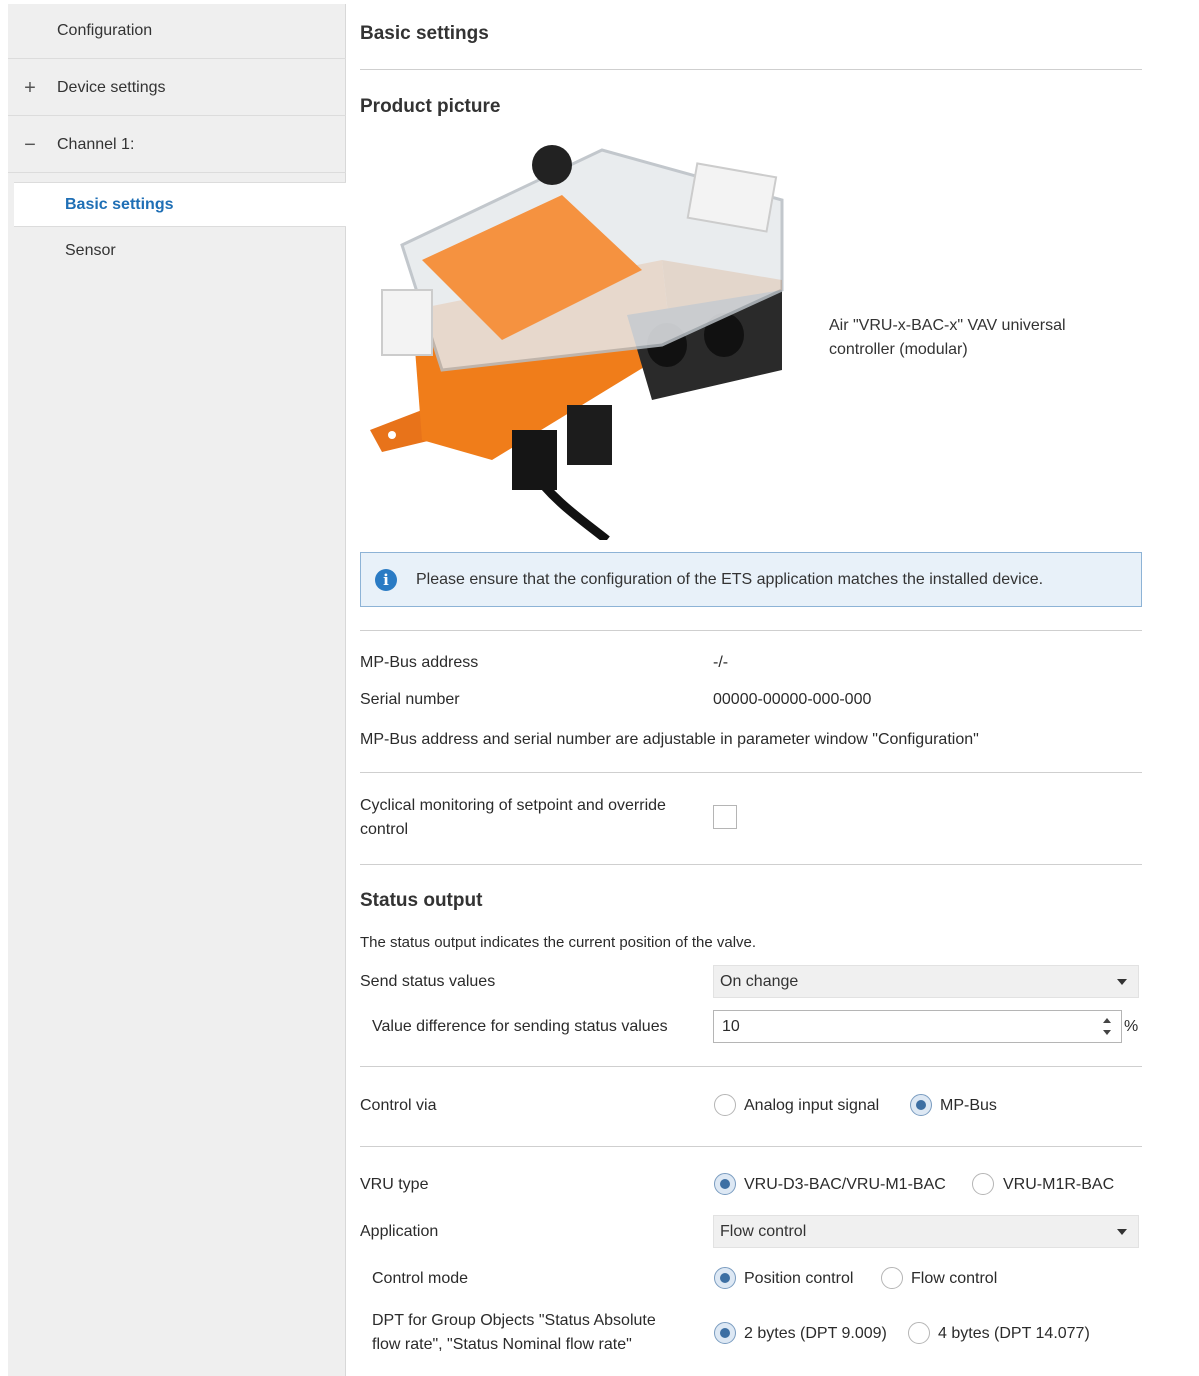 The width and height of the screenshot is (1199, 1376). Describe the element at coordinates (1107, 1020) in the screenshot. I see `spinner-up-icon` at that location.